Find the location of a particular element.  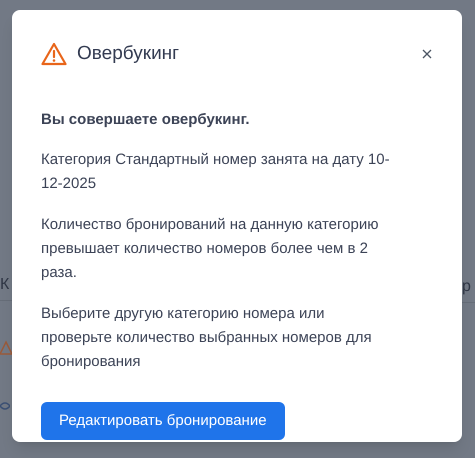

dialog-title: Овербукинг is located at coordinates (128, 54).